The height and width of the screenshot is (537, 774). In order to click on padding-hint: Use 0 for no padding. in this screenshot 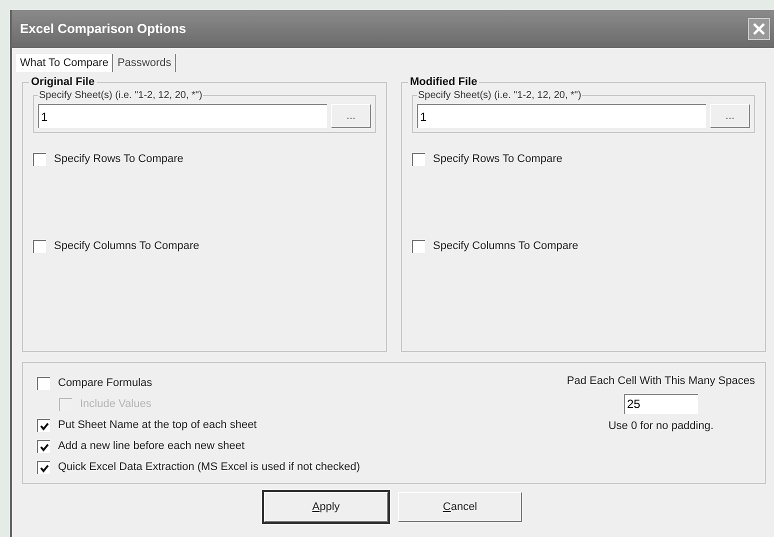, I will do `click(661, 426)`.